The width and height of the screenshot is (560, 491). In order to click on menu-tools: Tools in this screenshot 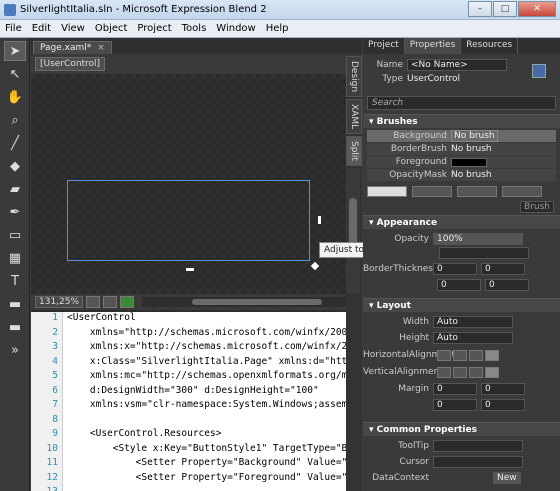, I will do `click(194, 28)`.